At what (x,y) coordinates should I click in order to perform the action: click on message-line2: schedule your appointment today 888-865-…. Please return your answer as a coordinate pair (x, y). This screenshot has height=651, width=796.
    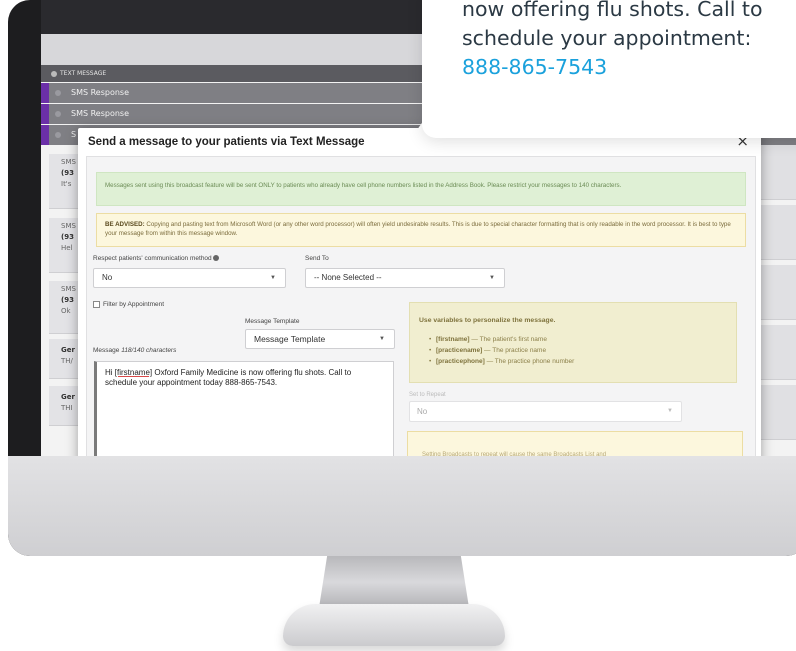
    Looking at the image, I should click on (191, 382).